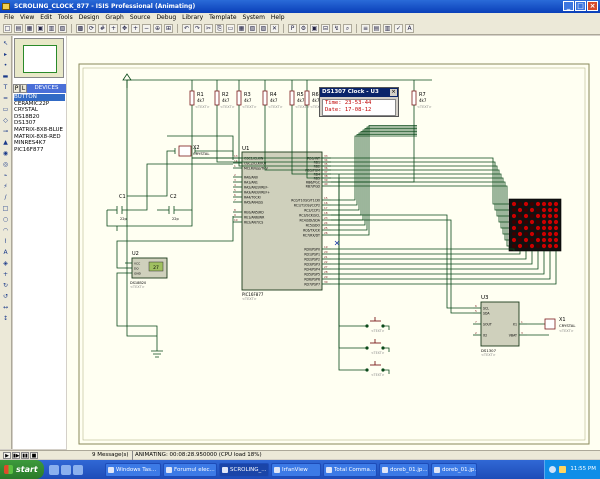 This screenshot has width=600, height=479. Describe the element at coordinates (39, 123) in the screenshot. I see `device-list-item: DS1307` at that location.